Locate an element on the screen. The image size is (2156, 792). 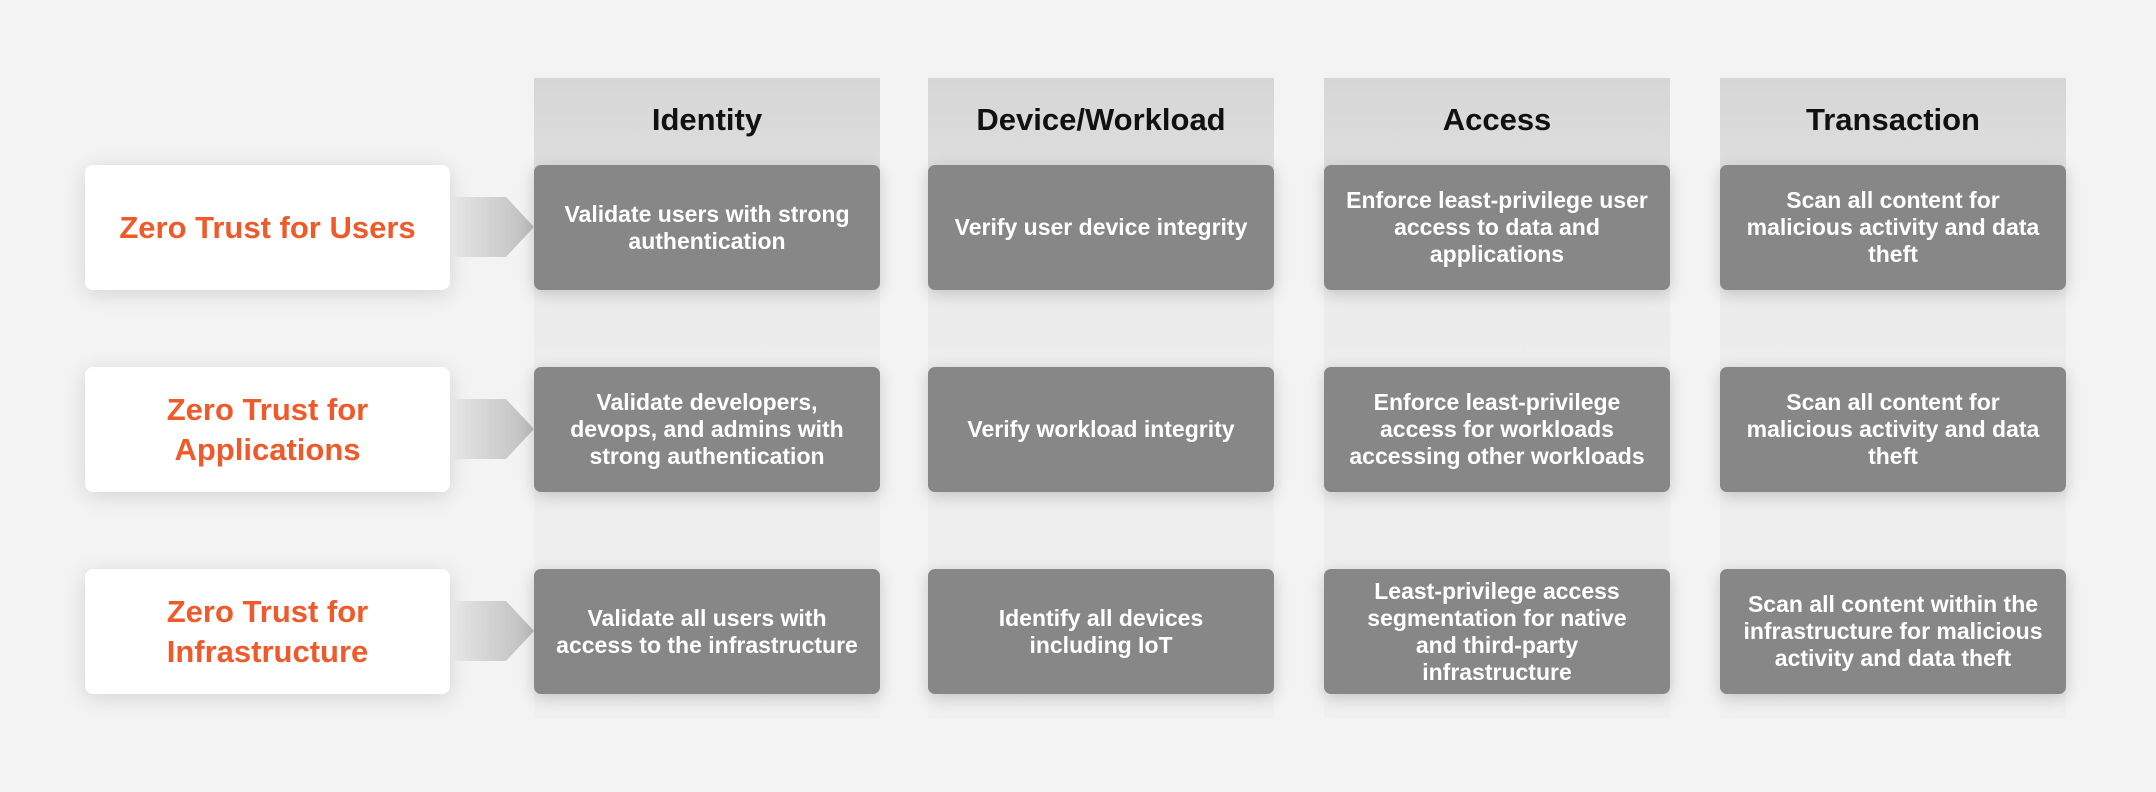
matrix-cell: Identify all devices including IoT is located at coordinates (1101, 631).